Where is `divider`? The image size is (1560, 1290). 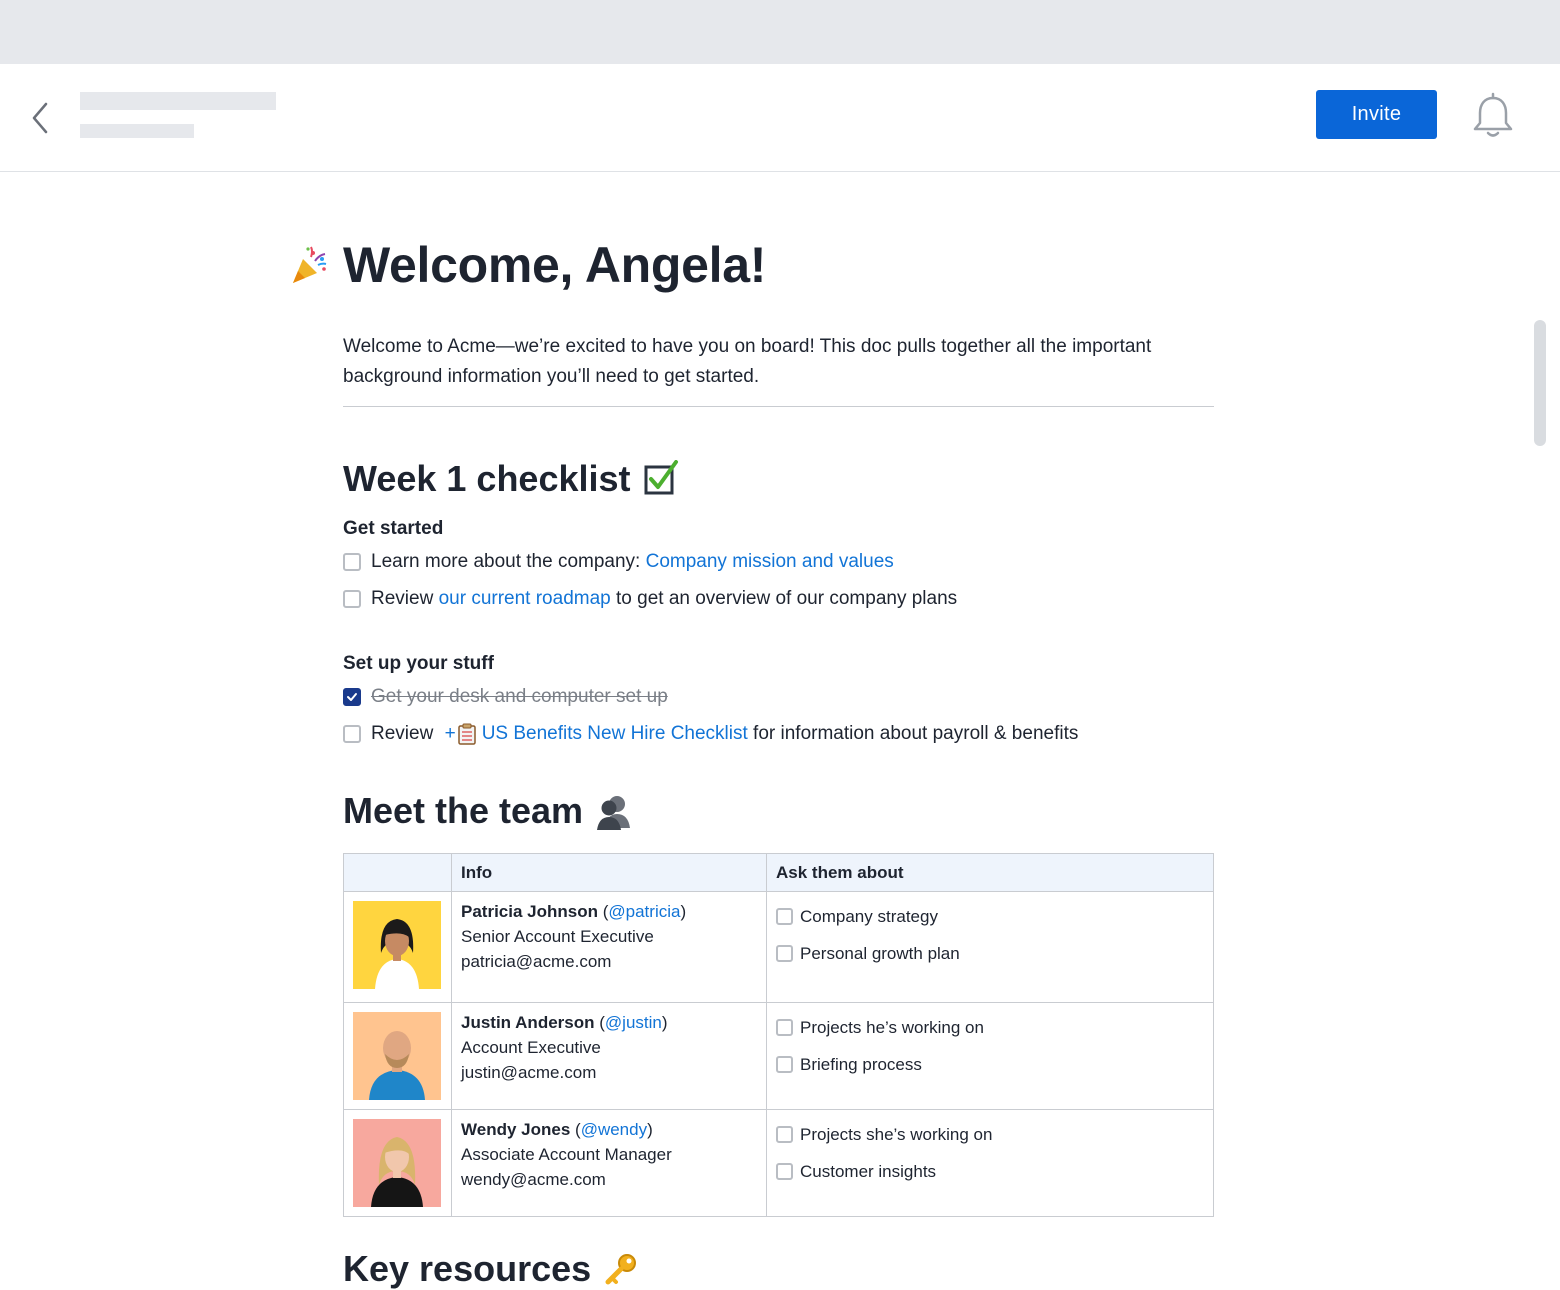 divider is located at coordinates (778, 406).